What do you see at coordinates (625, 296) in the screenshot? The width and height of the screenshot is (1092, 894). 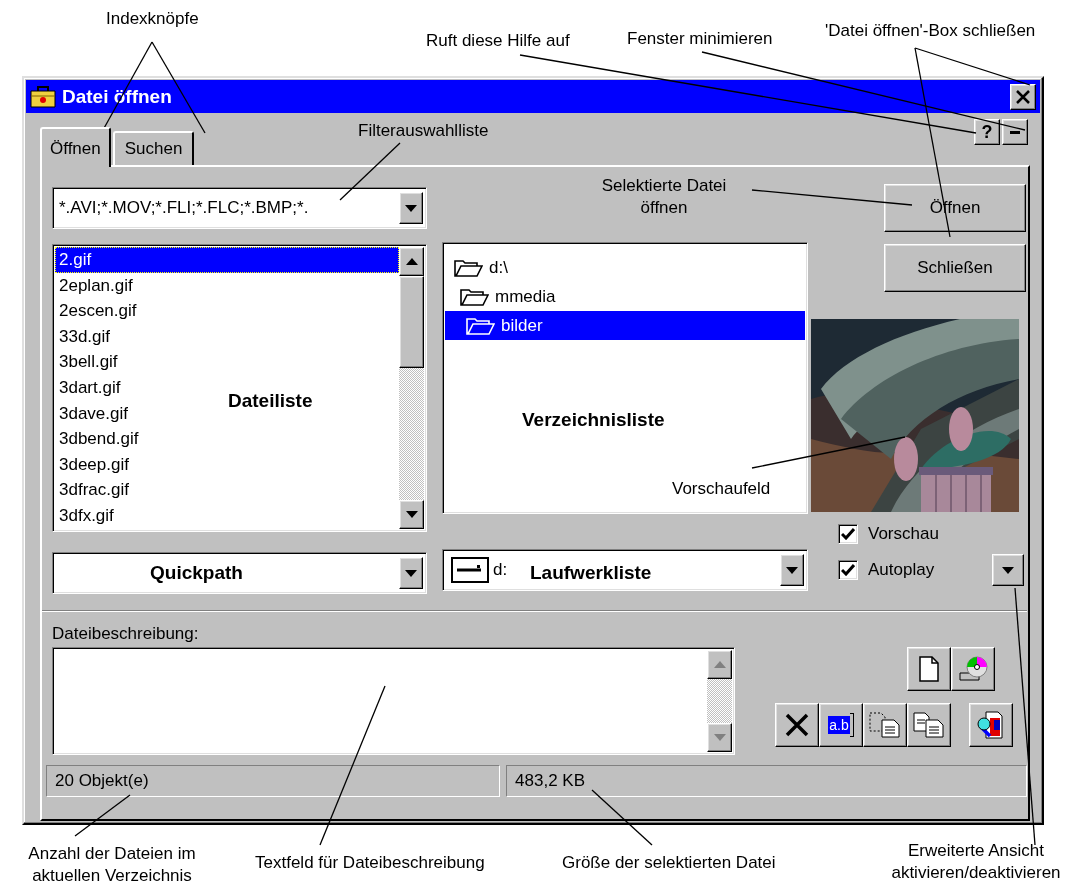 I see `directory-item: mmedia` at bounding box center [625, 296].